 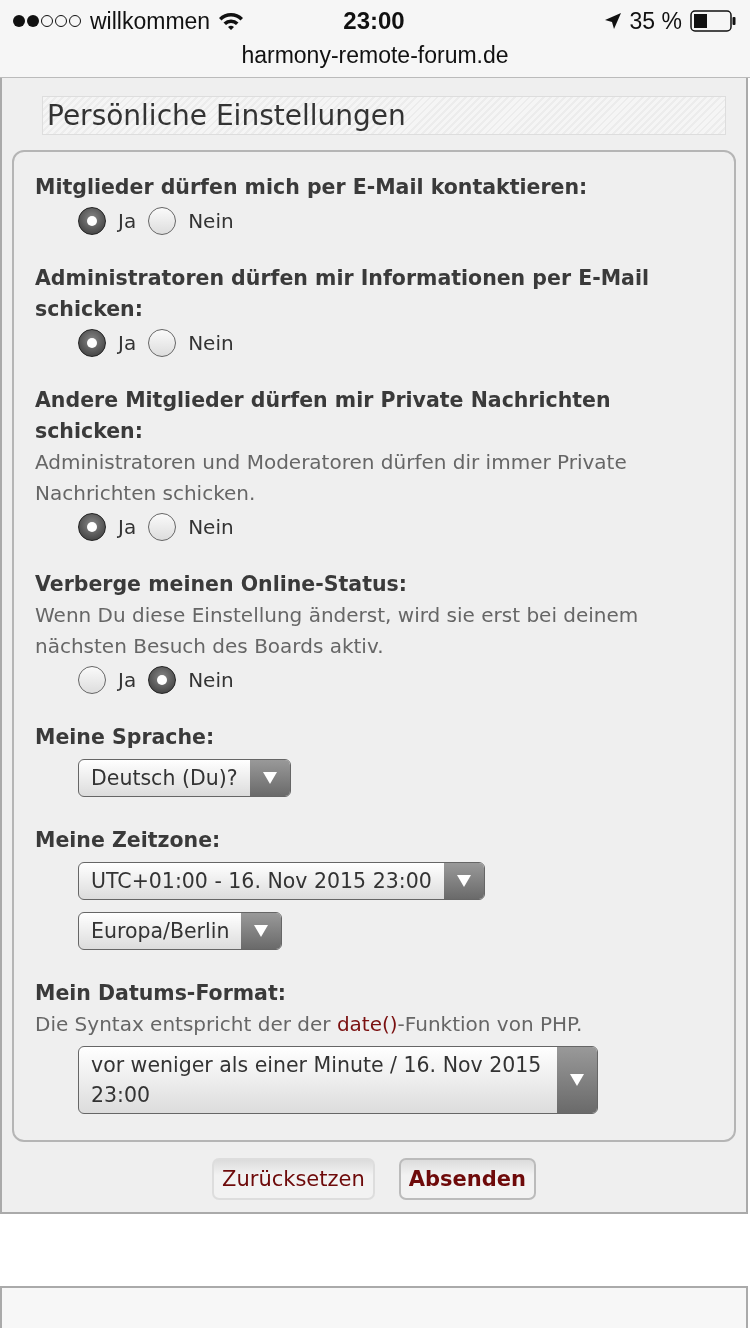 I want to click on setting-label: Meine Sprache:, so click(x=125, y=737).